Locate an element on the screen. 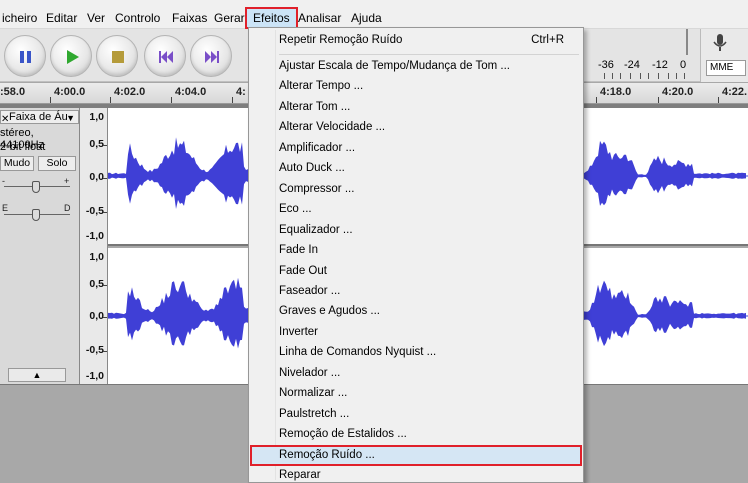 Image resolution: width=748 pixels, height=483 pixels. meter-label: 0 is located at coordinates (683, 65).